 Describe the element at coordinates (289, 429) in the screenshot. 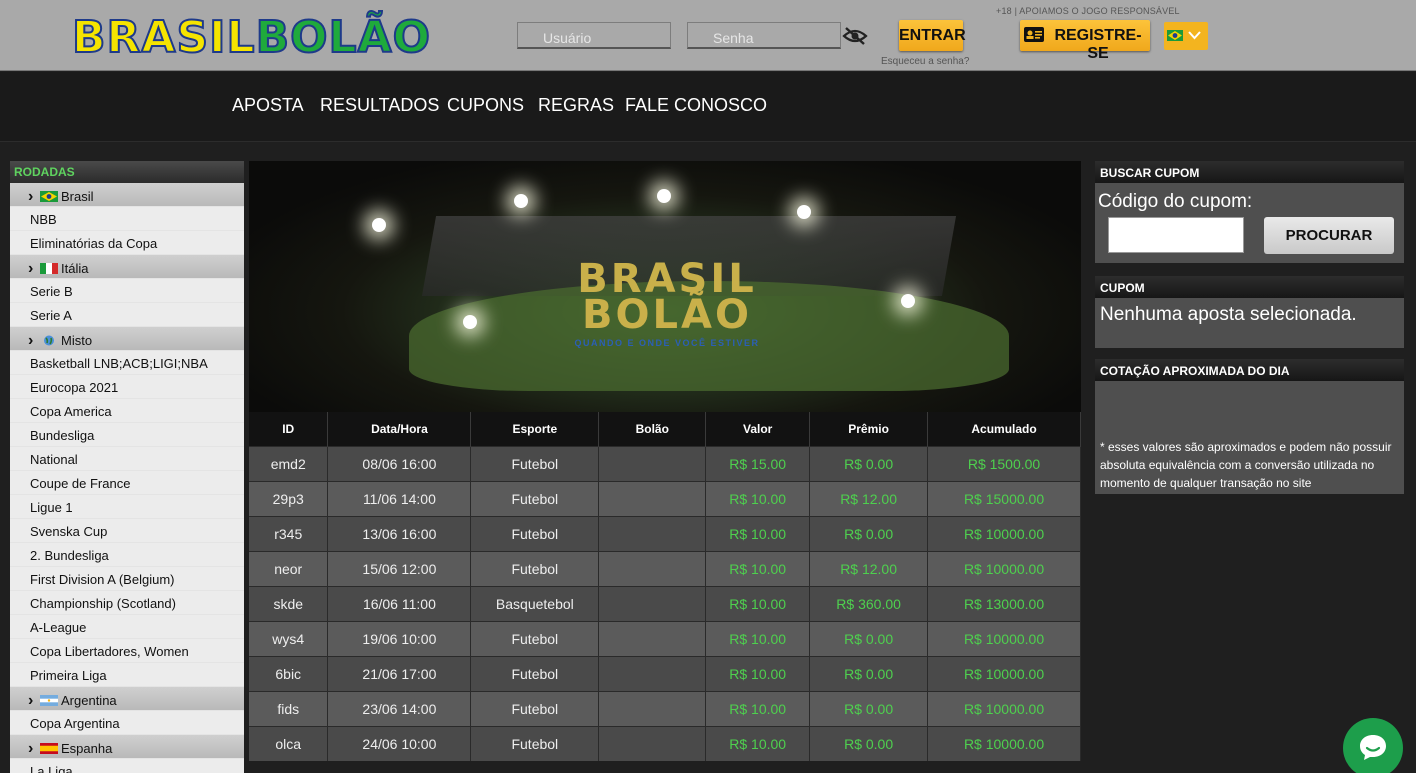

I see `col-header-id: ID` at that location.